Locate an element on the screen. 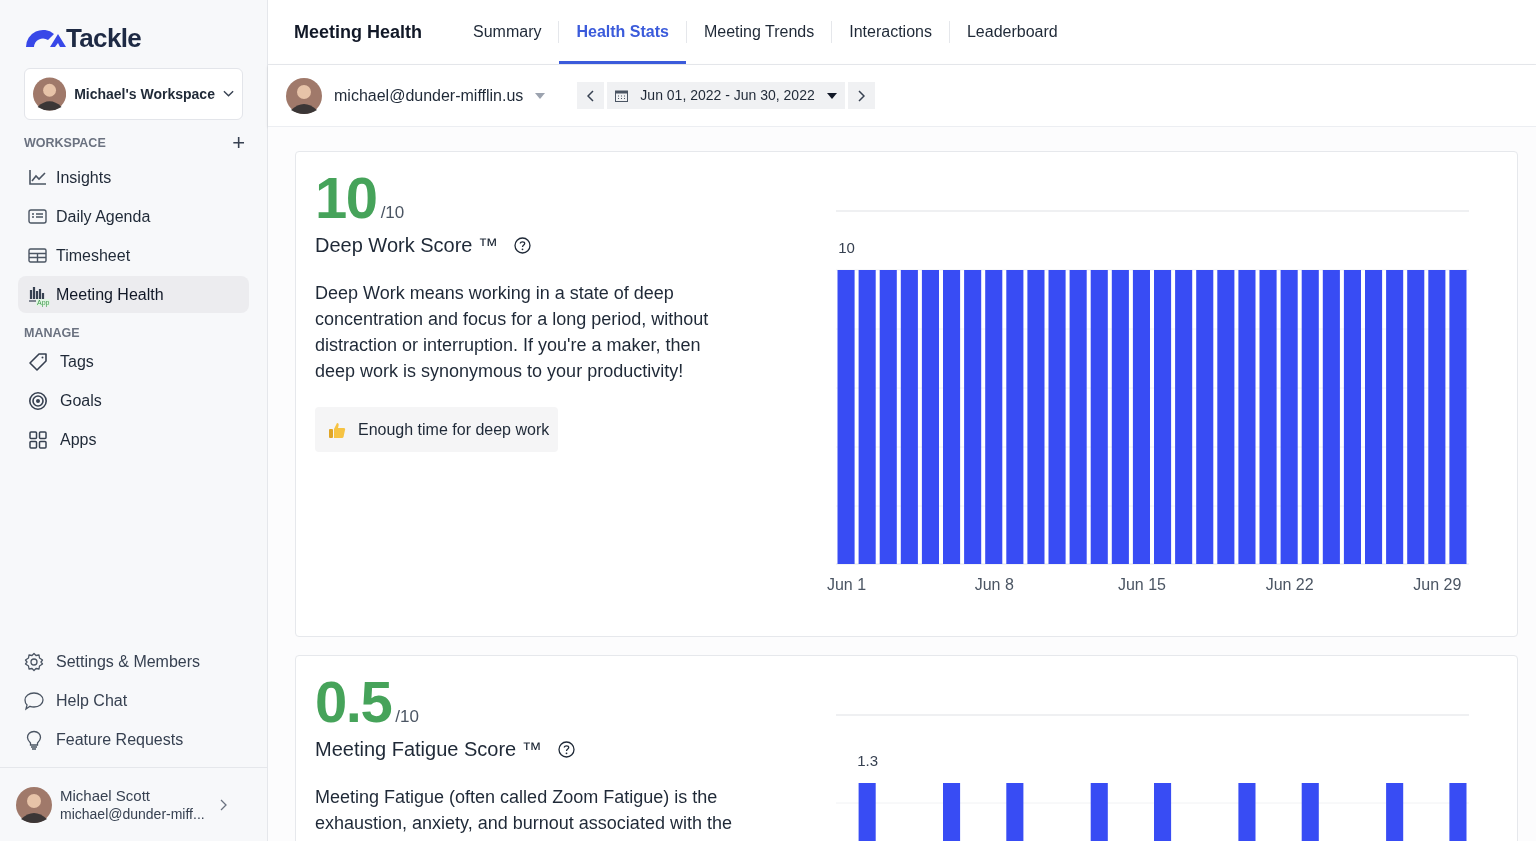  sidebar-item: Tags is located at coordinates (133, 362).